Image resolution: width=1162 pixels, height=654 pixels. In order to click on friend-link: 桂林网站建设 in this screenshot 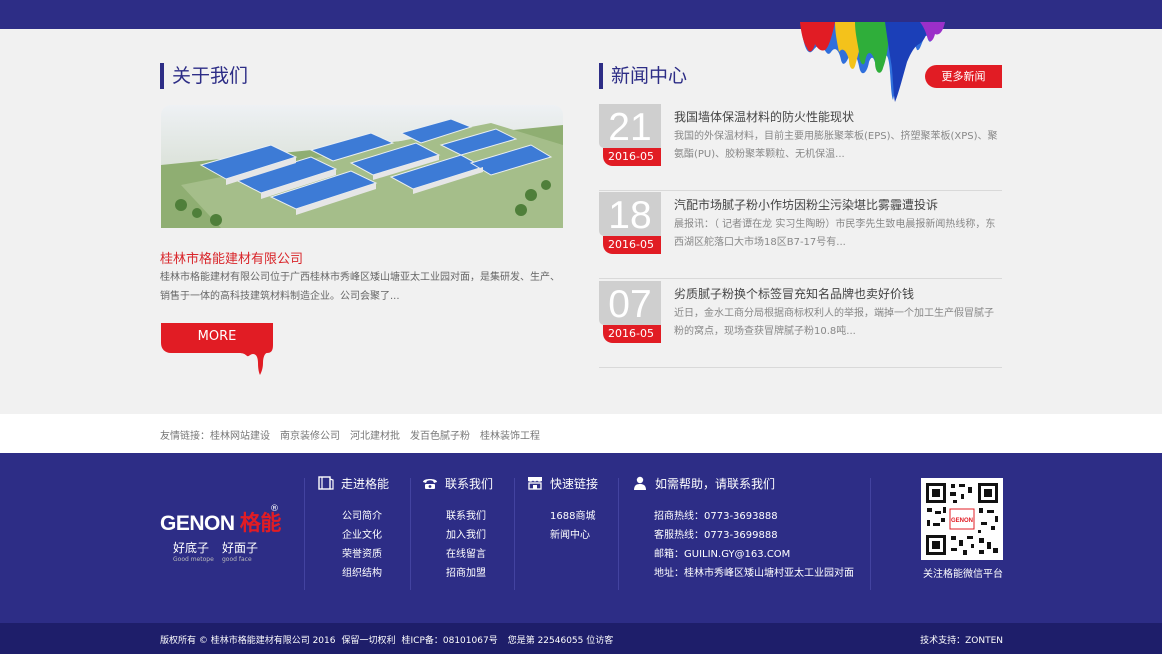, I will do `click(240, 436)`.